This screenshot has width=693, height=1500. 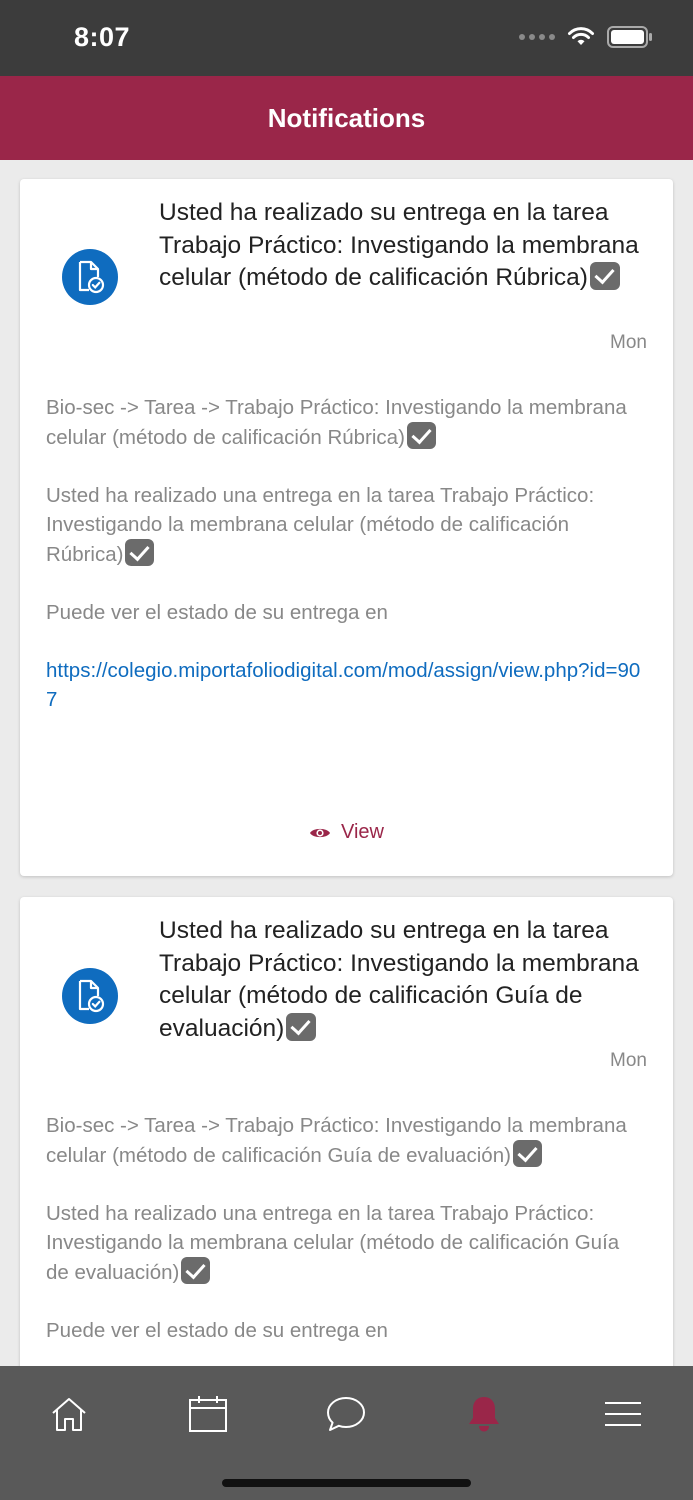 I want to click on tab-more, so click(x=623, y=1414).